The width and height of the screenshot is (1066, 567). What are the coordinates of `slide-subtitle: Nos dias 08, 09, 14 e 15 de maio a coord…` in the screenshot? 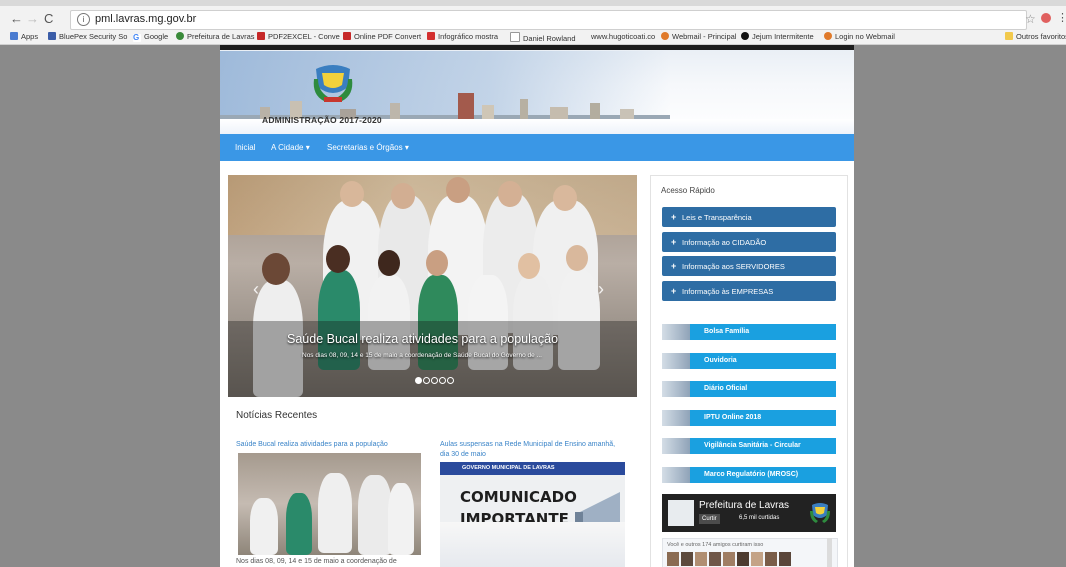 It's located at (422, 355).